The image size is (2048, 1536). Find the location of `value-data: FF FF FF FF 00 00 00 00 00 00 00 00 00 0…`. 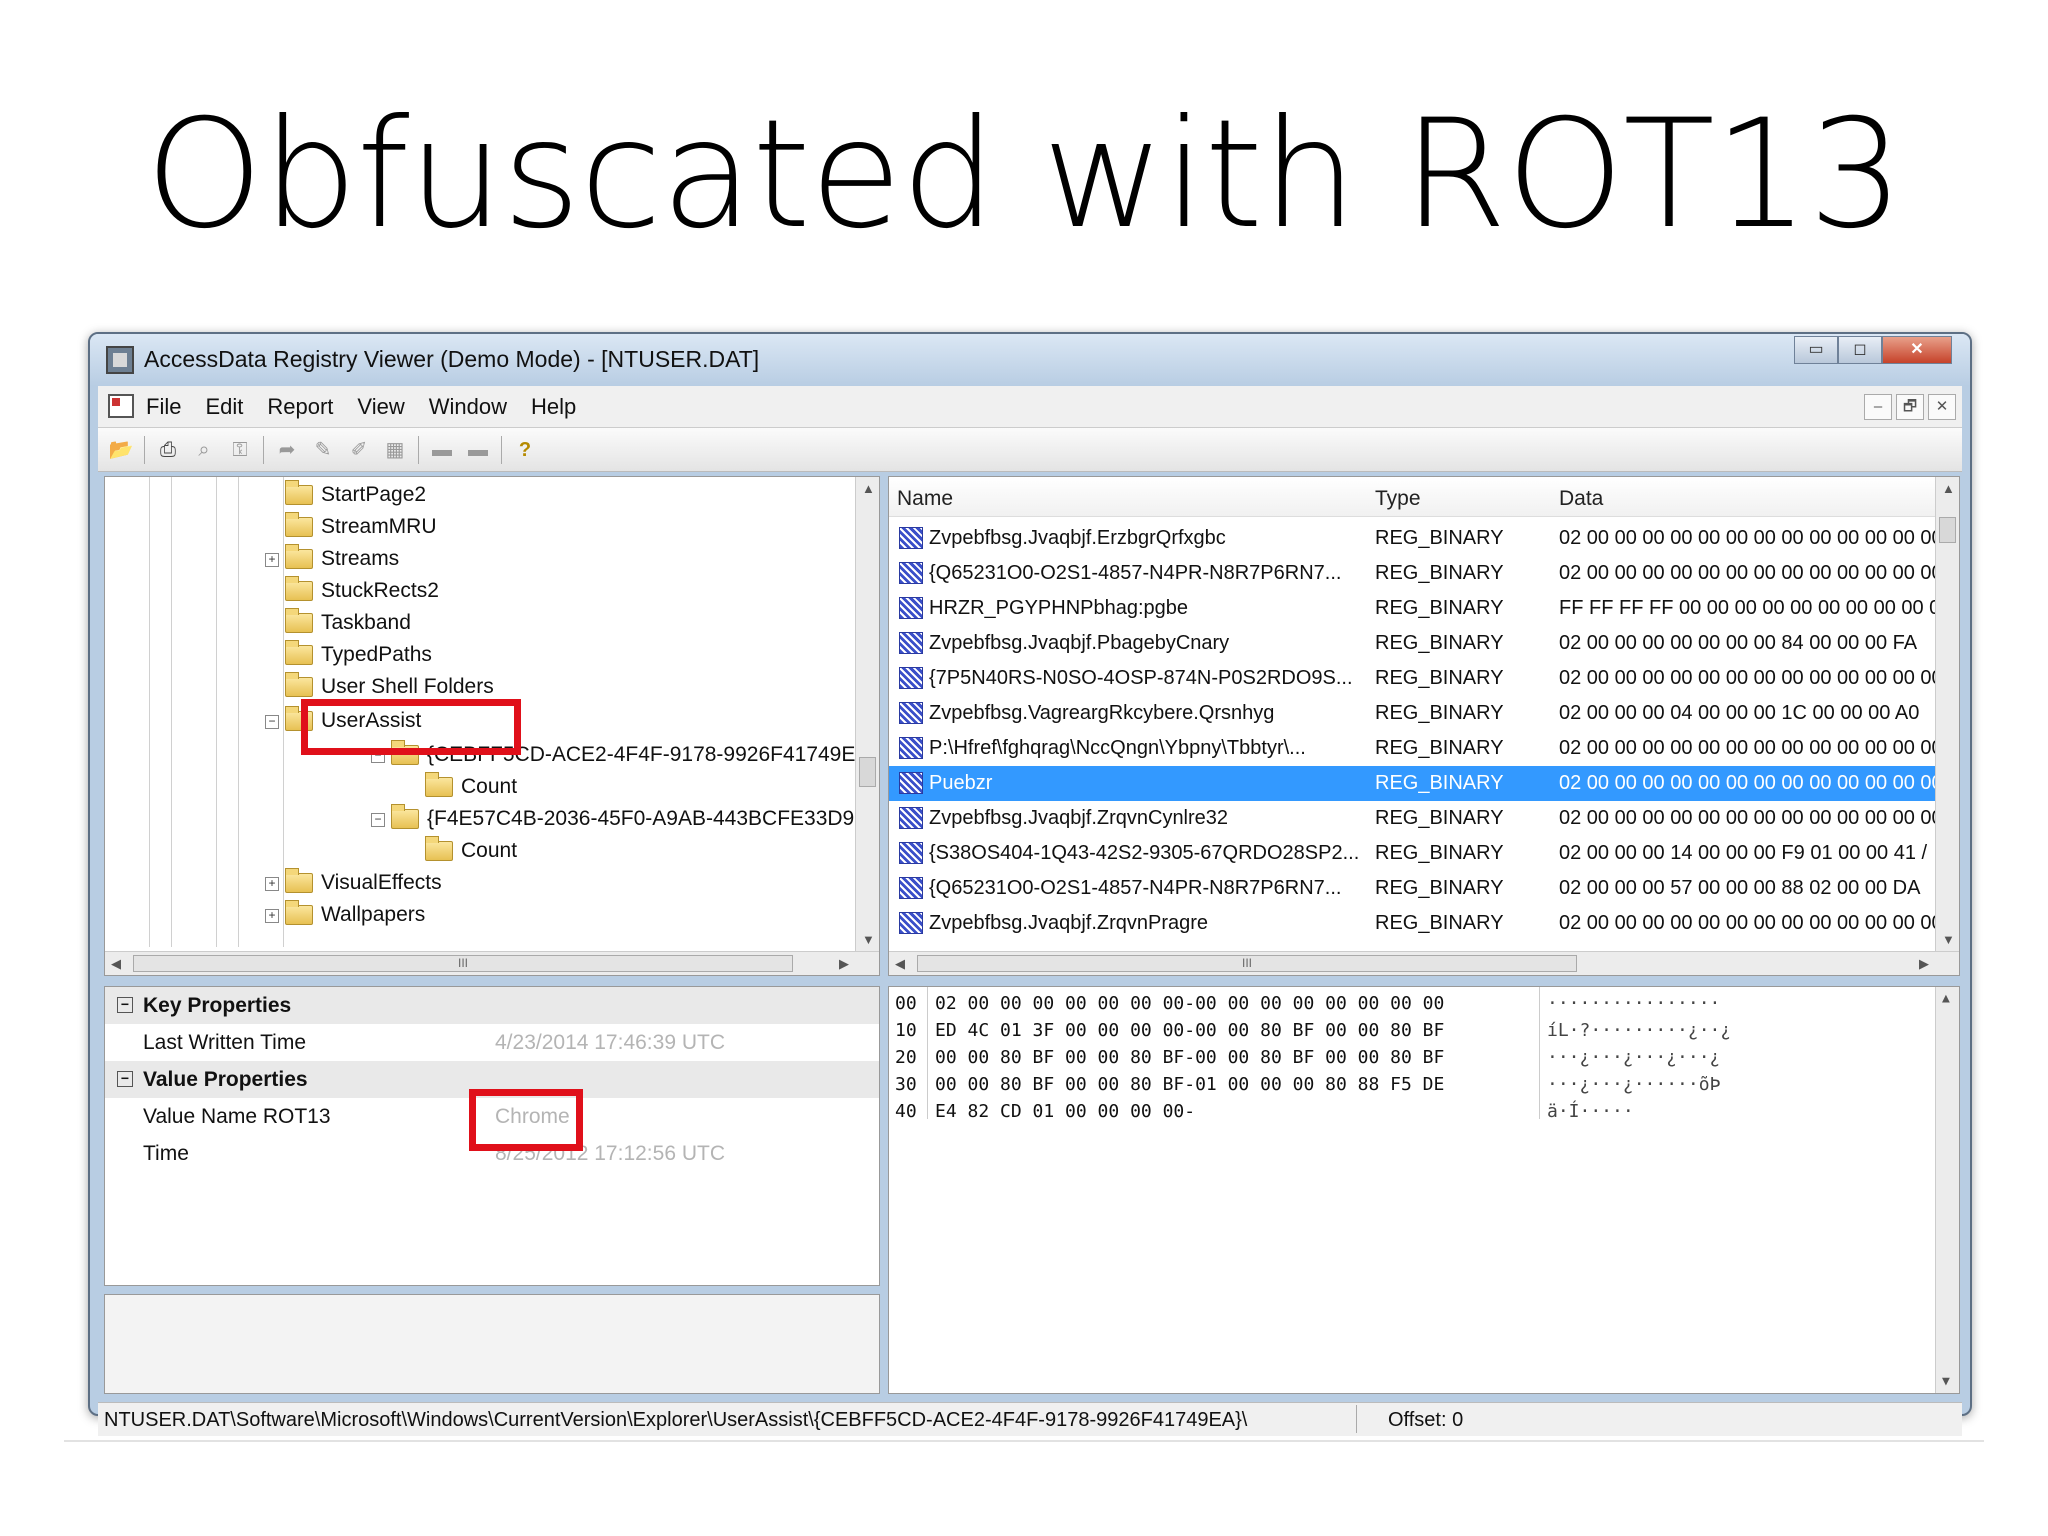

value-data: FF FF FF FF 00 00 00 00 00 00 00 00 00 0… is located at coordinates (1749, 608).